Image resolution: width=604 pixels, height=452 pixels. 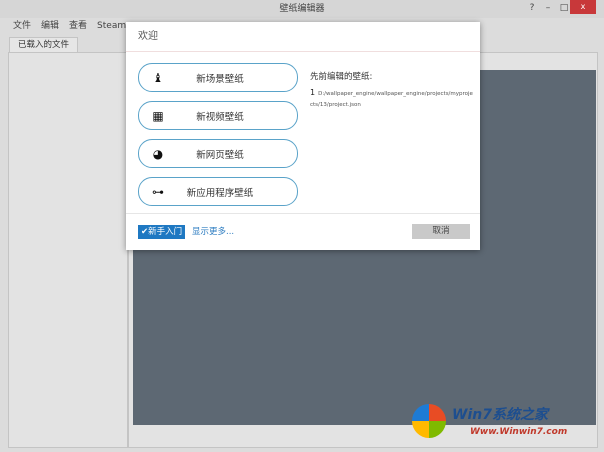 I want to click on tab-loaded-files: 已载入的文件, so click(x=44, y=45).